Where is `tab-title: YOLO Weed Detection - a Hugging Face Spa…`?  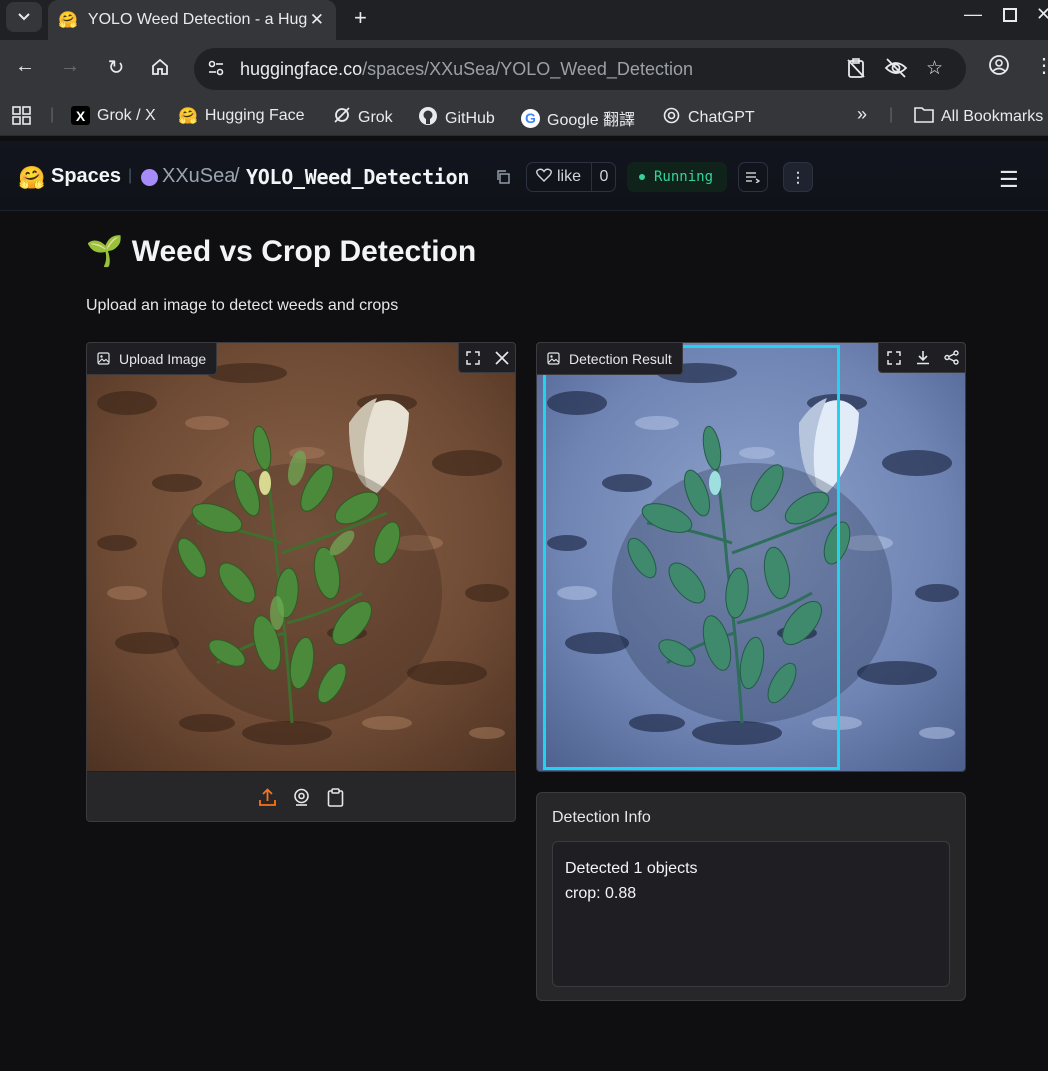 tab-title: YOLO Weed Detection - a Hugging Face Spa… is located at coordinates (197, 19).